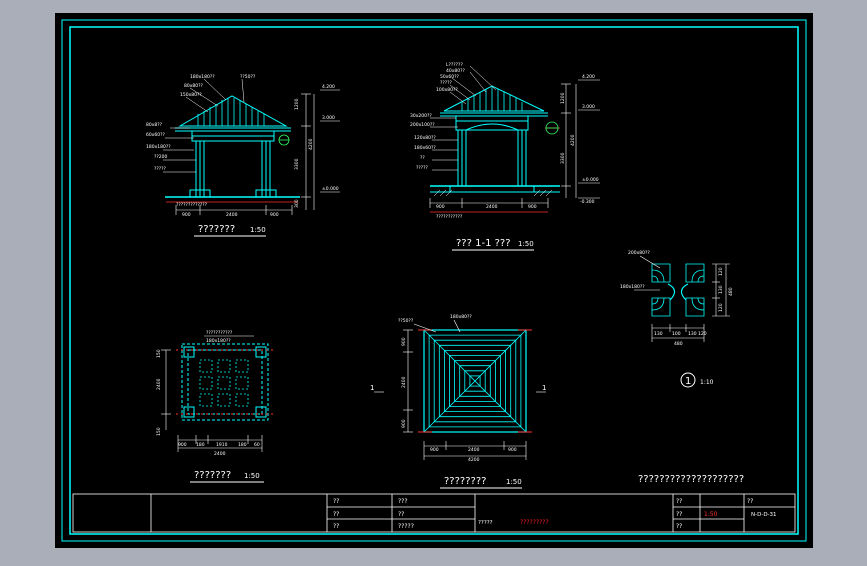 The image size is (867, 566). Describe the element at coordinates (534, 522) in the screenshot. I see `tb-drawing-name: ?????????` at that location.